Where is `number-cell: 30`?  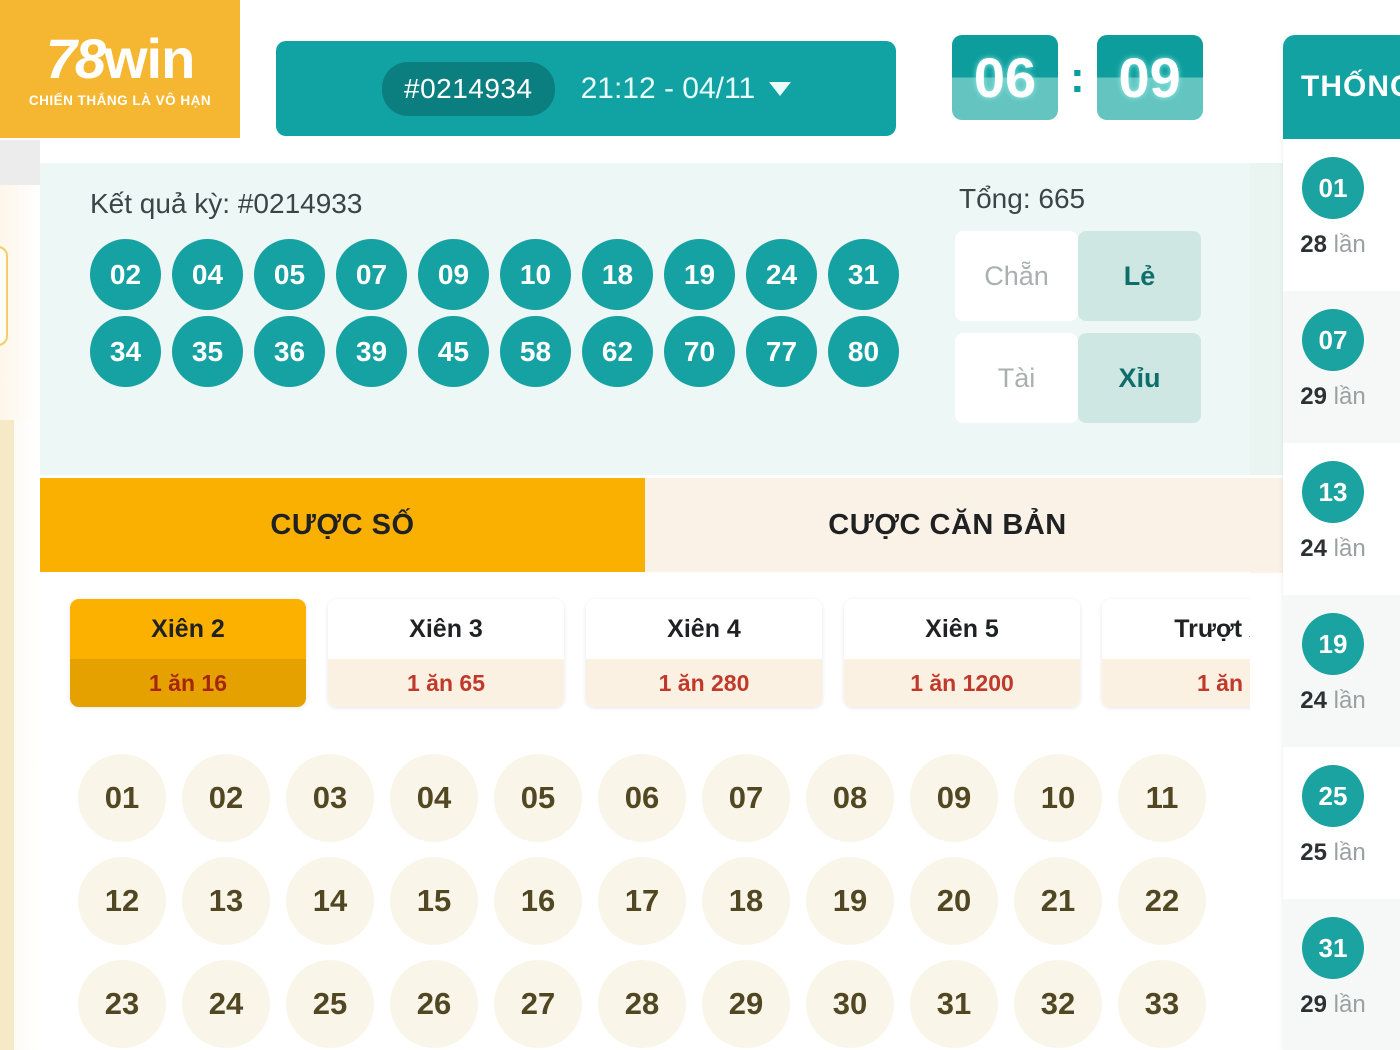 number-cell: 30 is located at coordinates (850, 1001).